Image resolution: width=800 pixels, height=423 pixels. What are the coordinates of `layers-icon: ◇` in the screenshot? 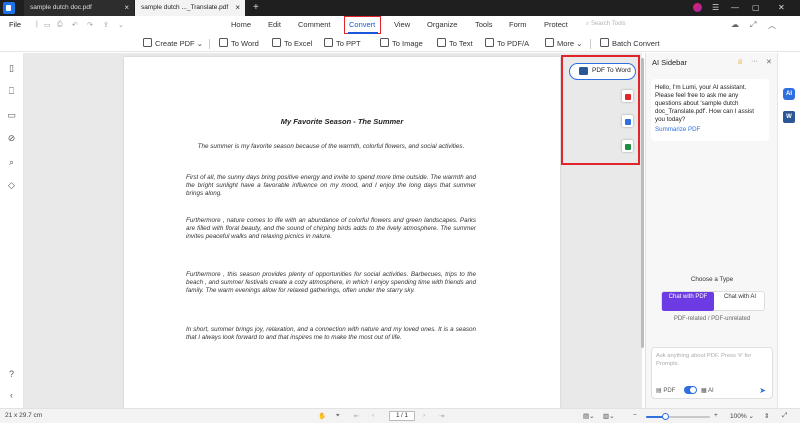 It's located at (11, 185).